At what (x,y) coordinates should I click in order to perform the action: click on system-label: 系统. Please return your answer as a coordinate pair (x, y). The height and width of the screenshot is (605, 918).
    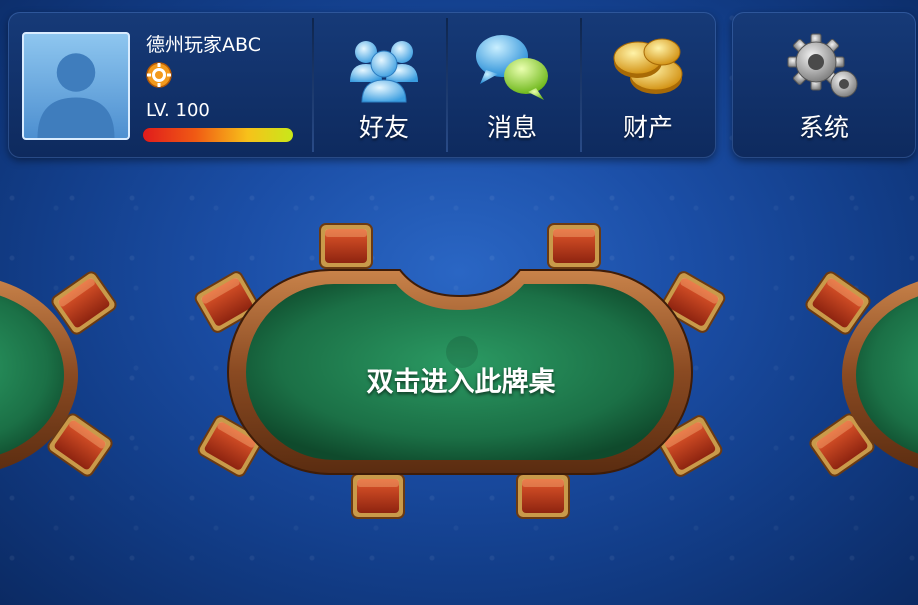
    Looking at the image, I should click on (823, 127).